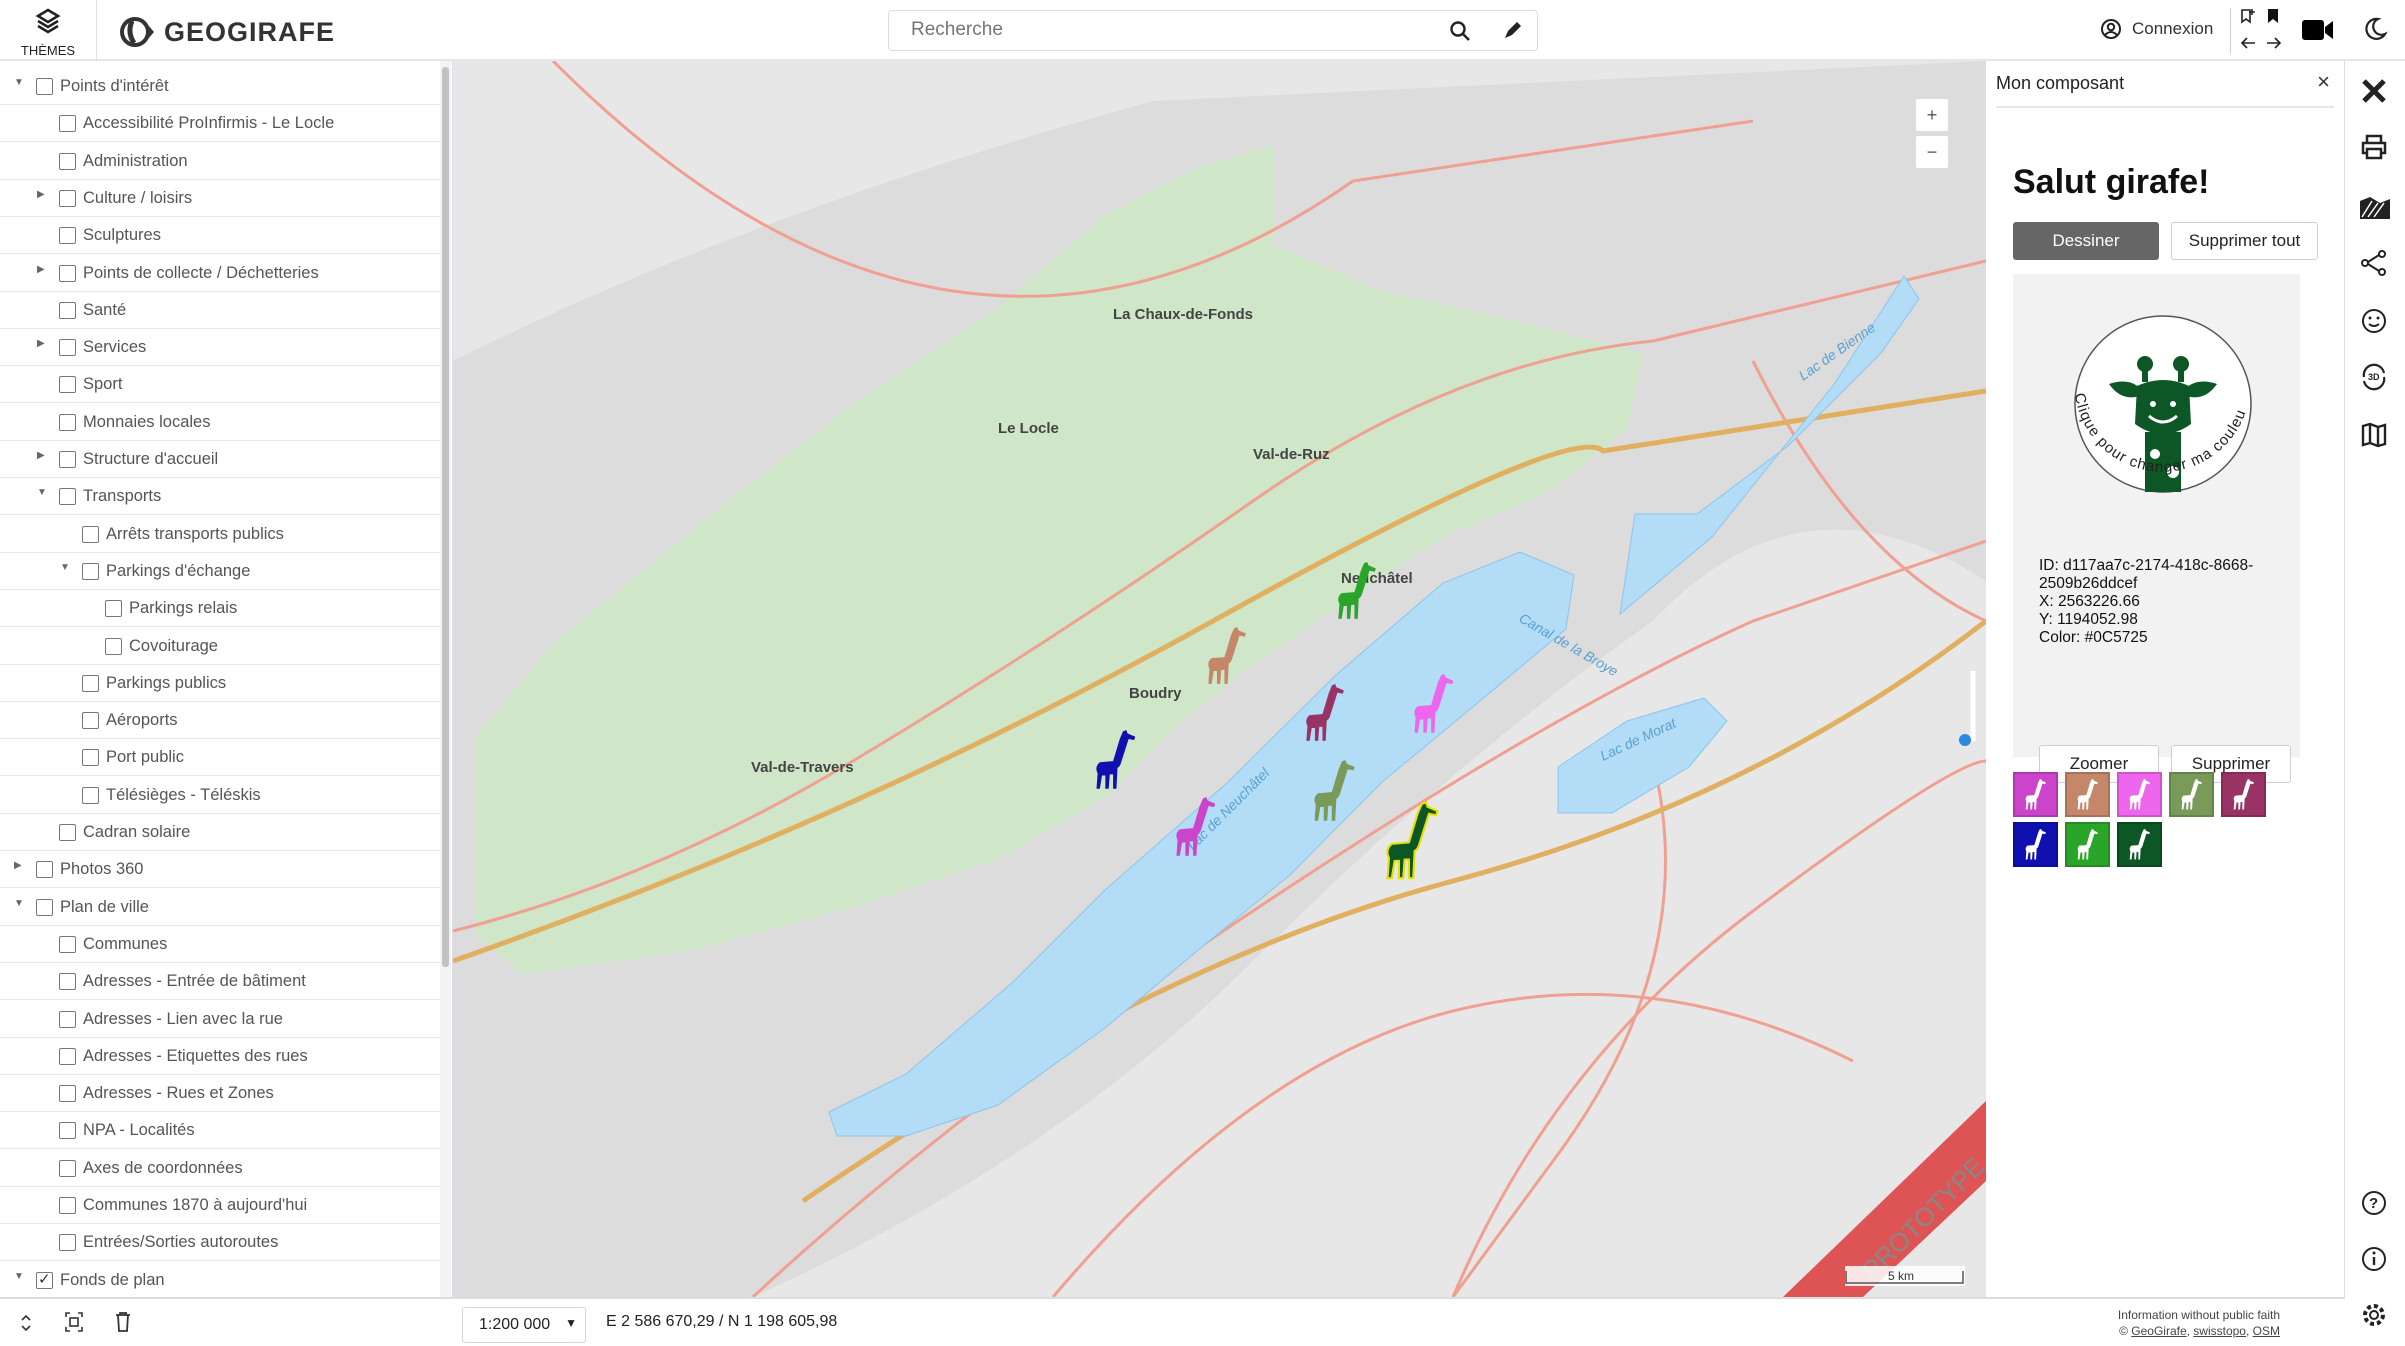  What do you see at coordinates (2374, 1259) in the screenshot?
I see `info-icon` at bounding box center [2374, 1259].